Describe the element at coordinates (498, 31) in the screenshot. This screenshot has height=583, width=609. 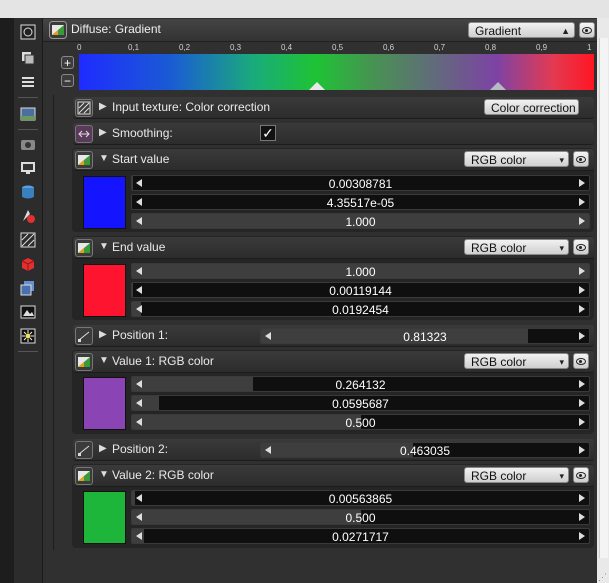
I see `node-type-value: Gradient` at that location.